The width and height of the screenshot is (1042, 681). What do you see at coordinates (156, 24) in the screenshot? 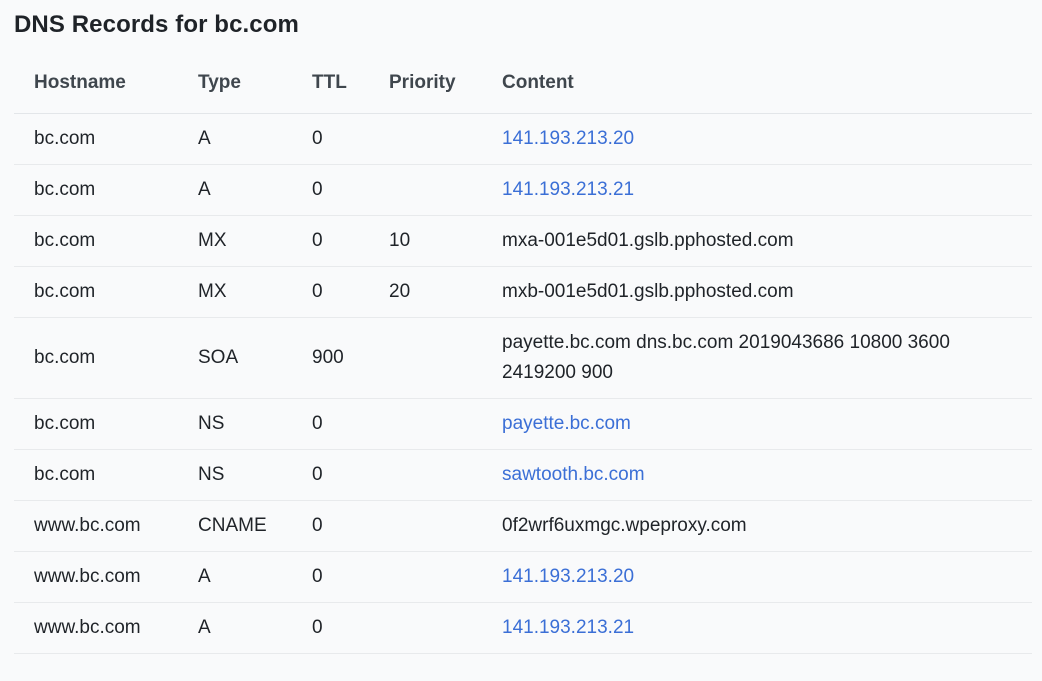
I see `page-title: DNS Records for bc.com` at bounding box center [156, 24].